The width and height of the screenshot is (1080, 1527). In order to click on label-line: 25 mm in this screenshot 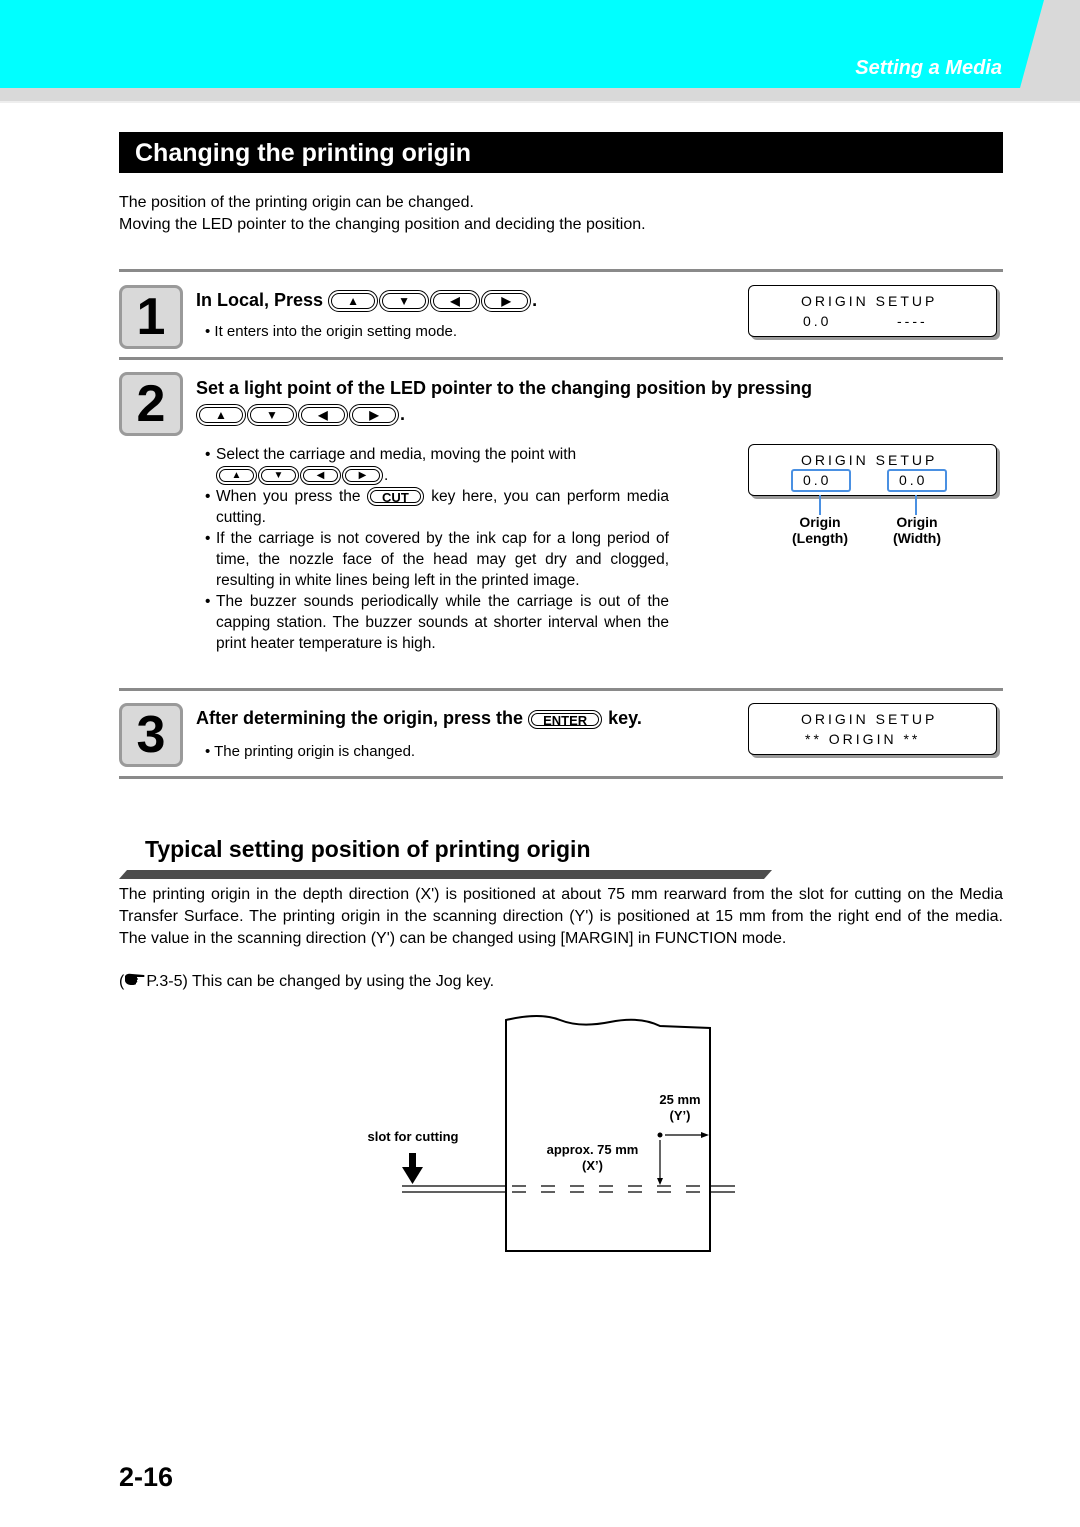, I will do `click(680, 1099)`.